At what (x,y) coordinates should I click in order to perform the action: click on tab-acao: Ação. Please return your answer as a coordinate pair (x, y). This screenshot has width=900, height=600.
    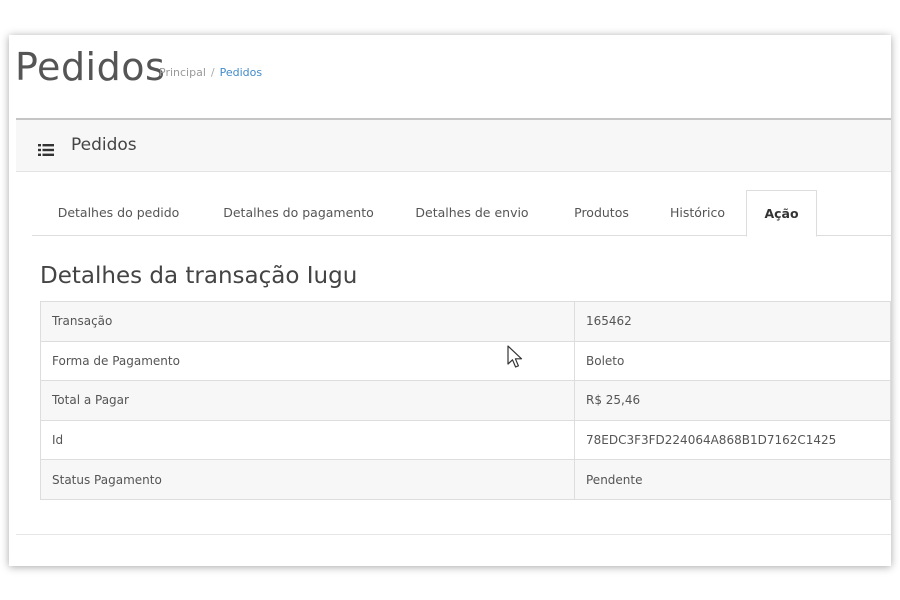
    Looking at the image, I should click on (781, 213).